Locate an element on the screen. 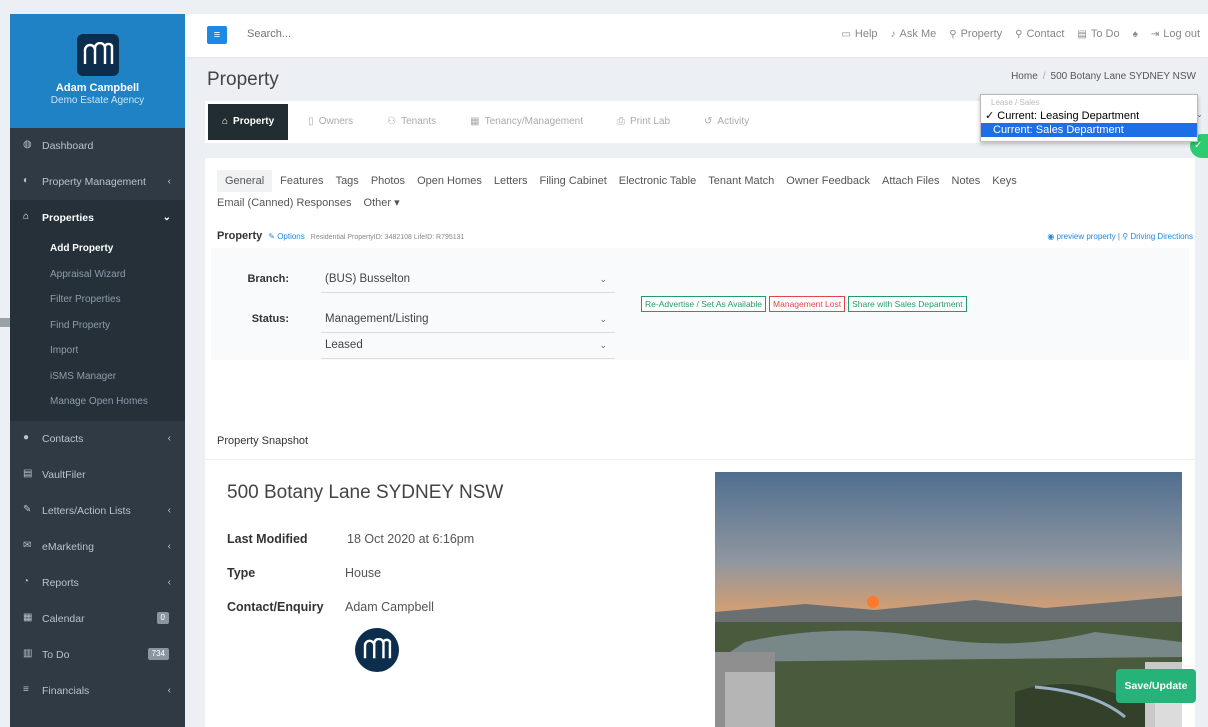 Image resolution: width=1208 pixels, height=727 pixels. submenu-isms-manager: iSMS Manager is located at coordinates (97, 377).